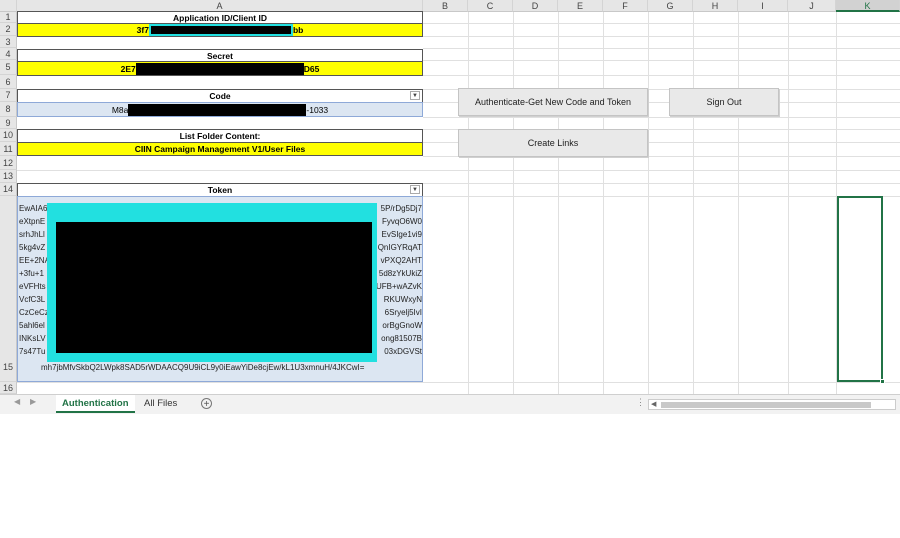  I want to click on code-header-label: Code, so click(220, 96).